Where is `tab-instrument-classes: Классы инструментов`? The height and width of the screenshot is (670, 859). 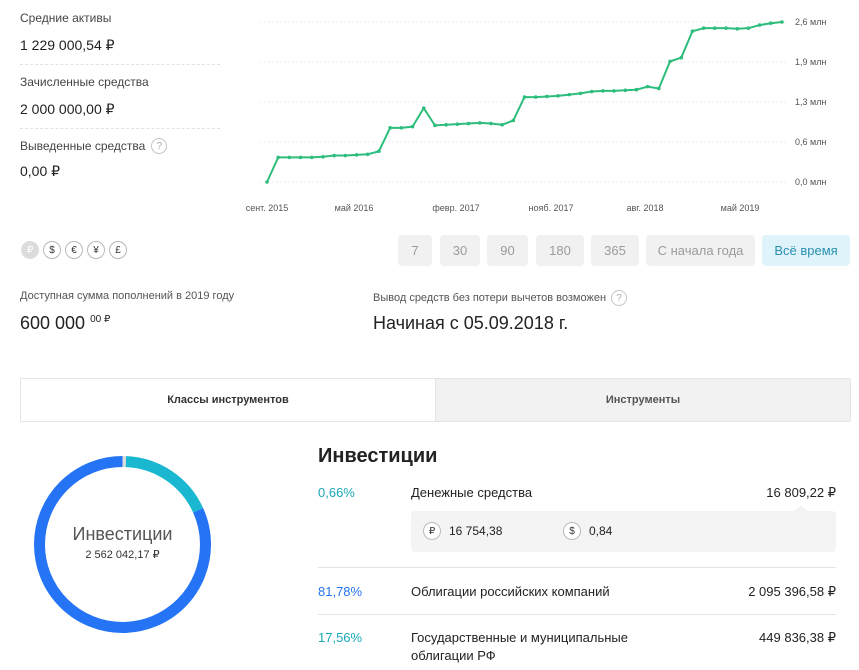 tab-instrument-classes: Классы инструментов is located at coordinates (228, 400).